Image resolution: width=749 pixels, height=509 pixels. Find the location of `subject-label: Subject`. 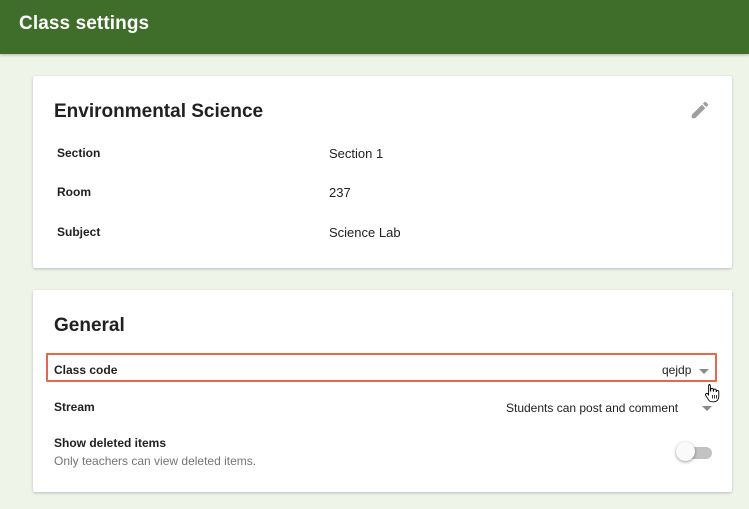

subject-label: Subject is located at coordinates (79, 232).